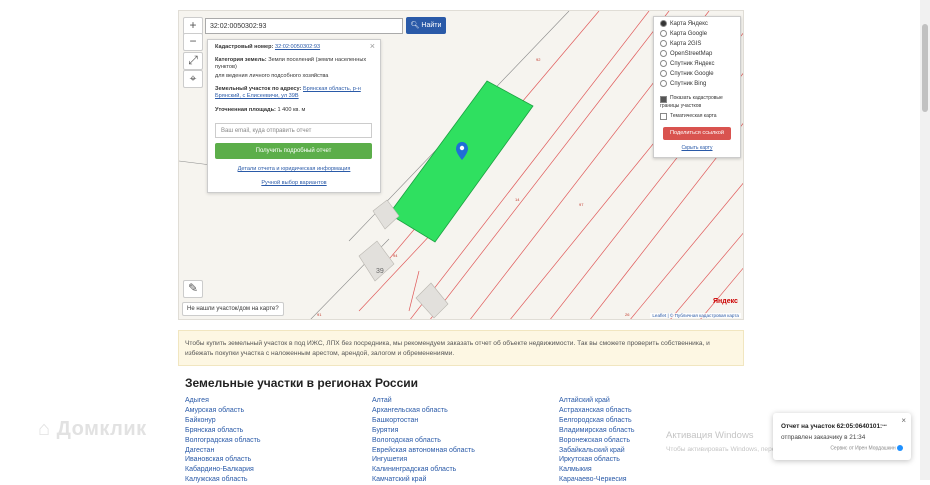  What do you see at coordinates (697, 148) in the screenshot?
I see `hide-map-link: Скрыть карту` at bounding box center [697, 148].